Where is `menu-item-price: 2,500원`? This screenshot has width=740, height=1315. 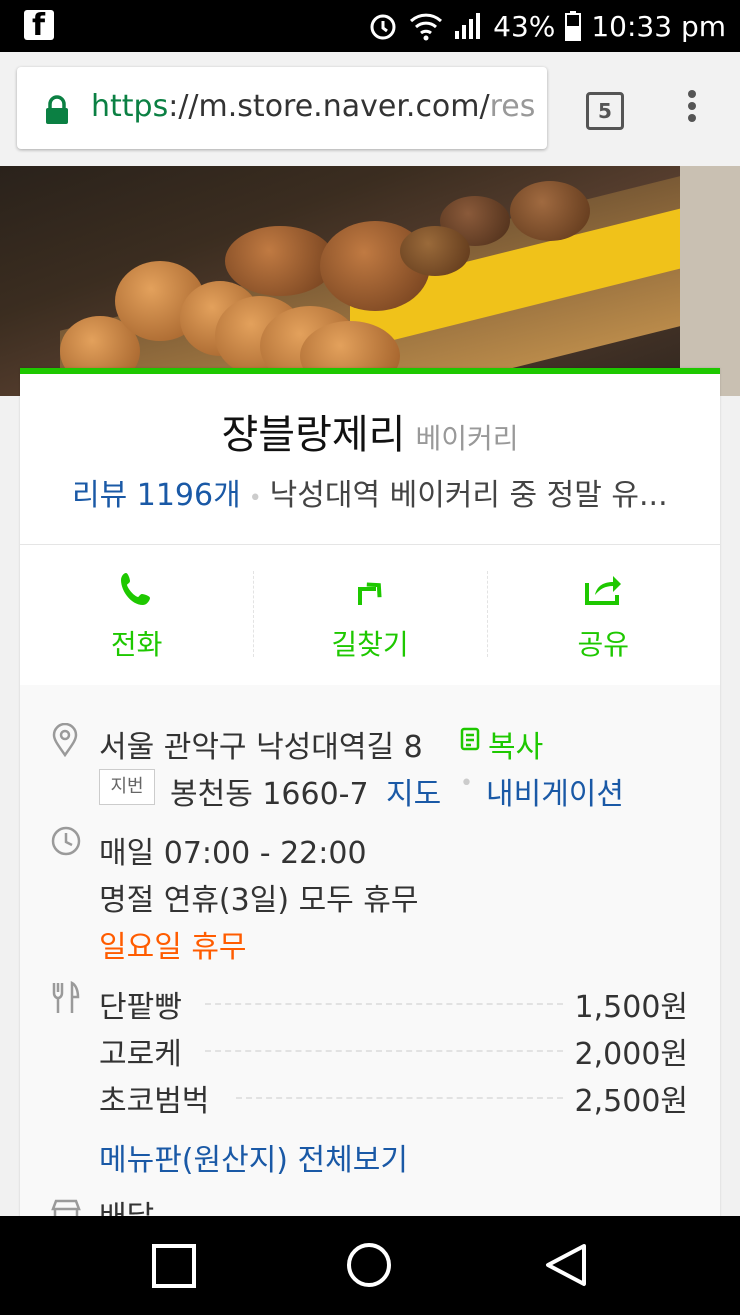
menu-item-price: 2,500원 is located at coordinates (631, 1101).